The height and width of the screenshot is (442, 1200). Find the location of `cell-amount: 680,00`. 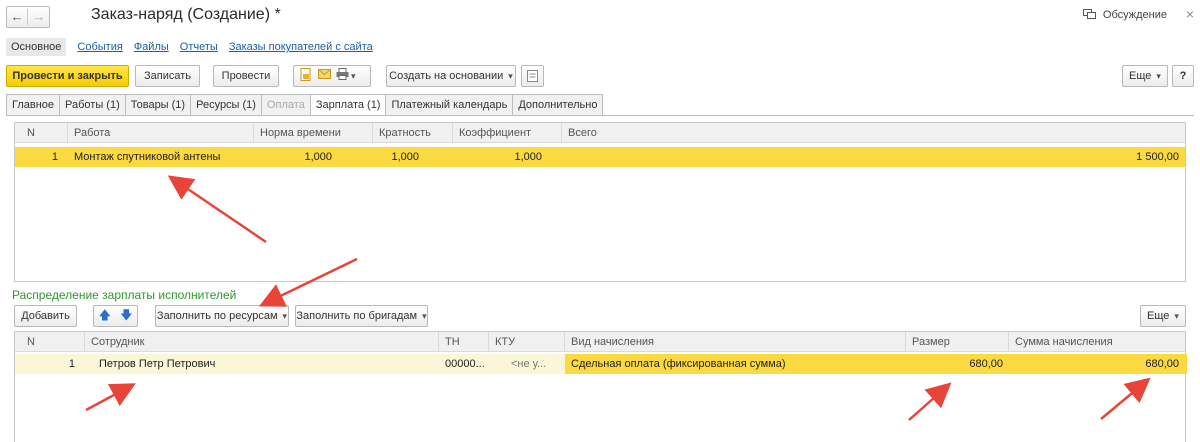

cell-amount: 680,00 is located at coordinates (1098, 364).